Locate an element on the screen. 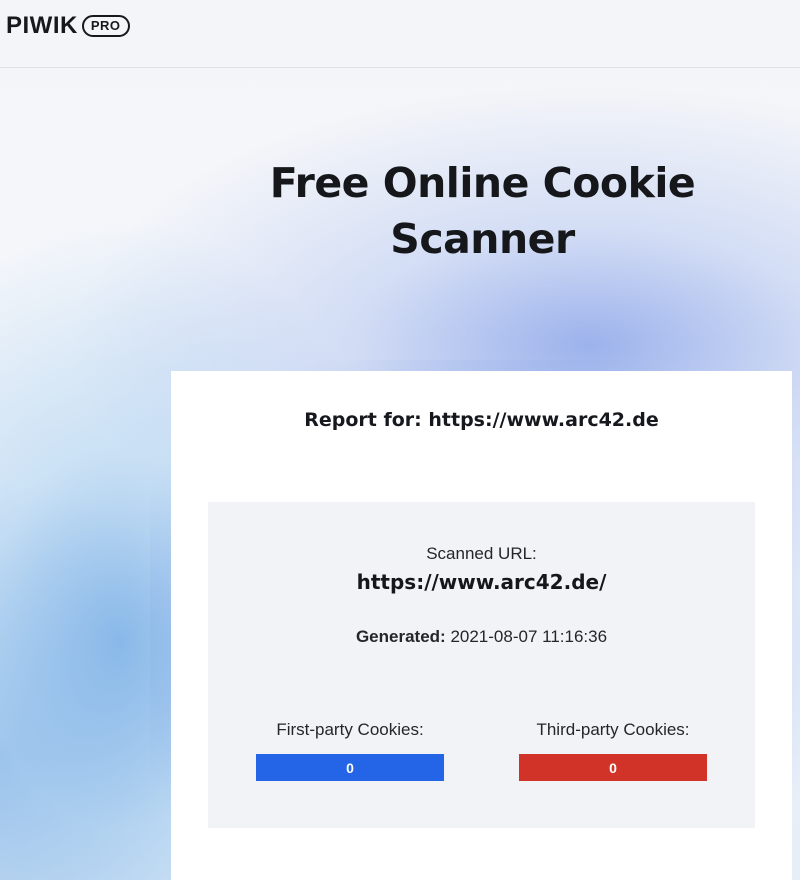 This screenshot has height=880, width=800. logo-wordmark: PIWIK is located at coordinates (42, 25).